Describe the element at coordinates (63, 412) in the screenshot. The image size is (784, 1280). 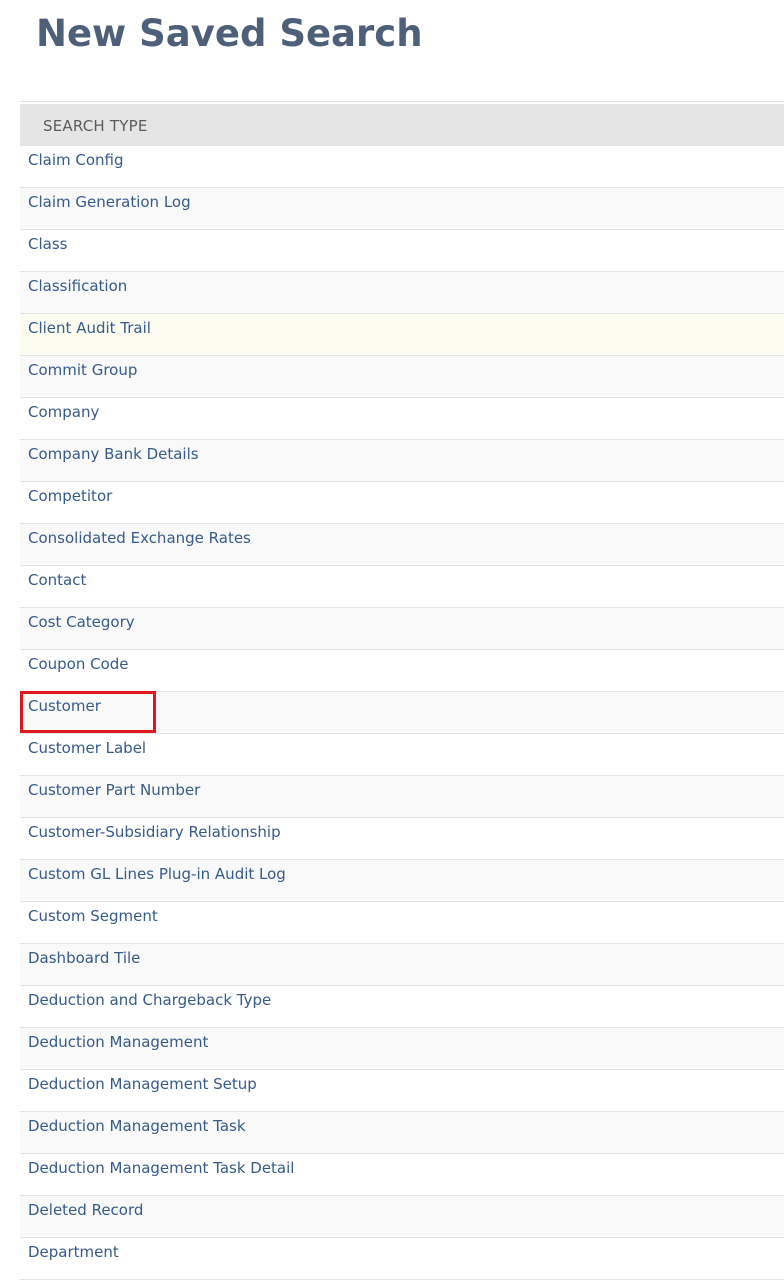
I see `search-type-link: Company` at that location.